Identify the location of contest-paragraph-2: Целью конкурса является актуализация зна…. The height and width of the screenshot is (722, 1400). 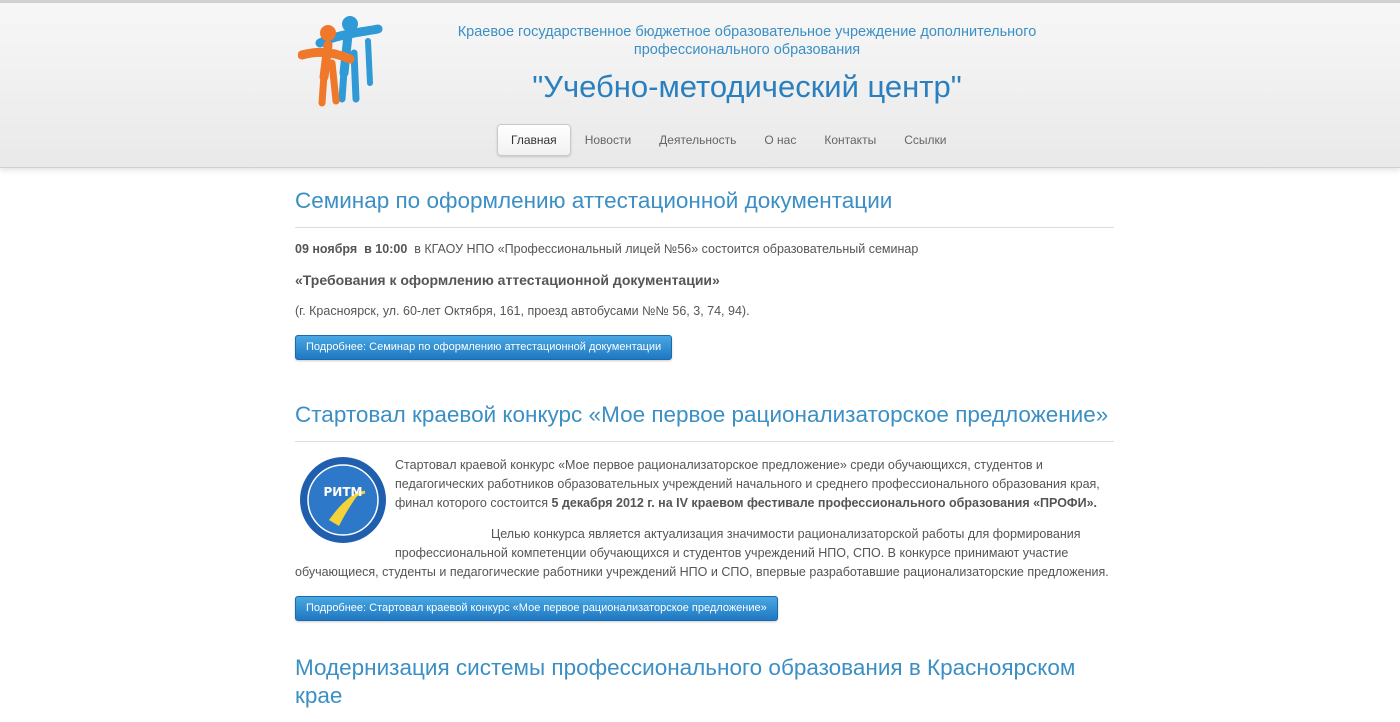
(702, 553).